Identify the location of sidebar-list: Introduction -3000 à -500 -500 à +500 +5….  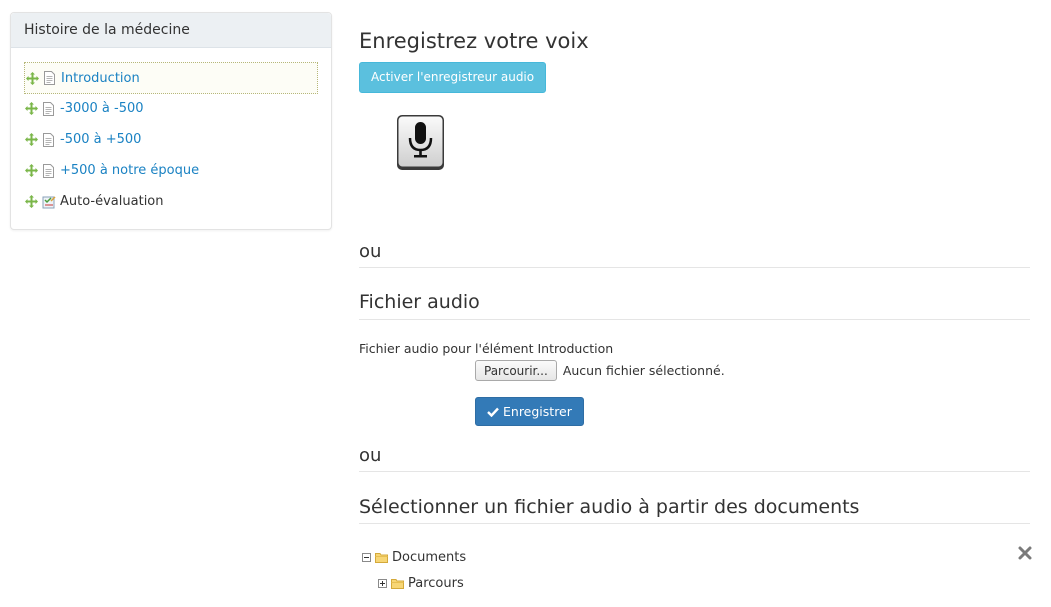
(171, 132).